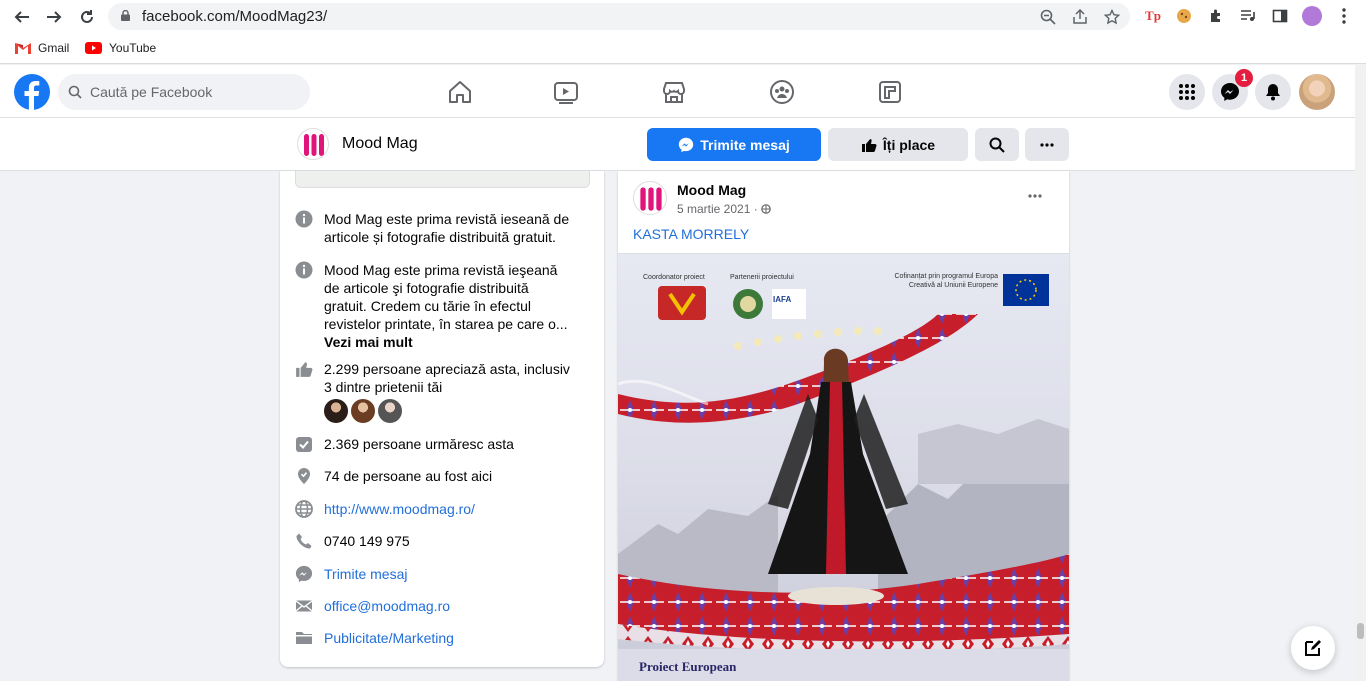 The width and height of the screenshot is (1366, 681). I want to click on messenger-unread-badge: 1, so click(1244, 78).